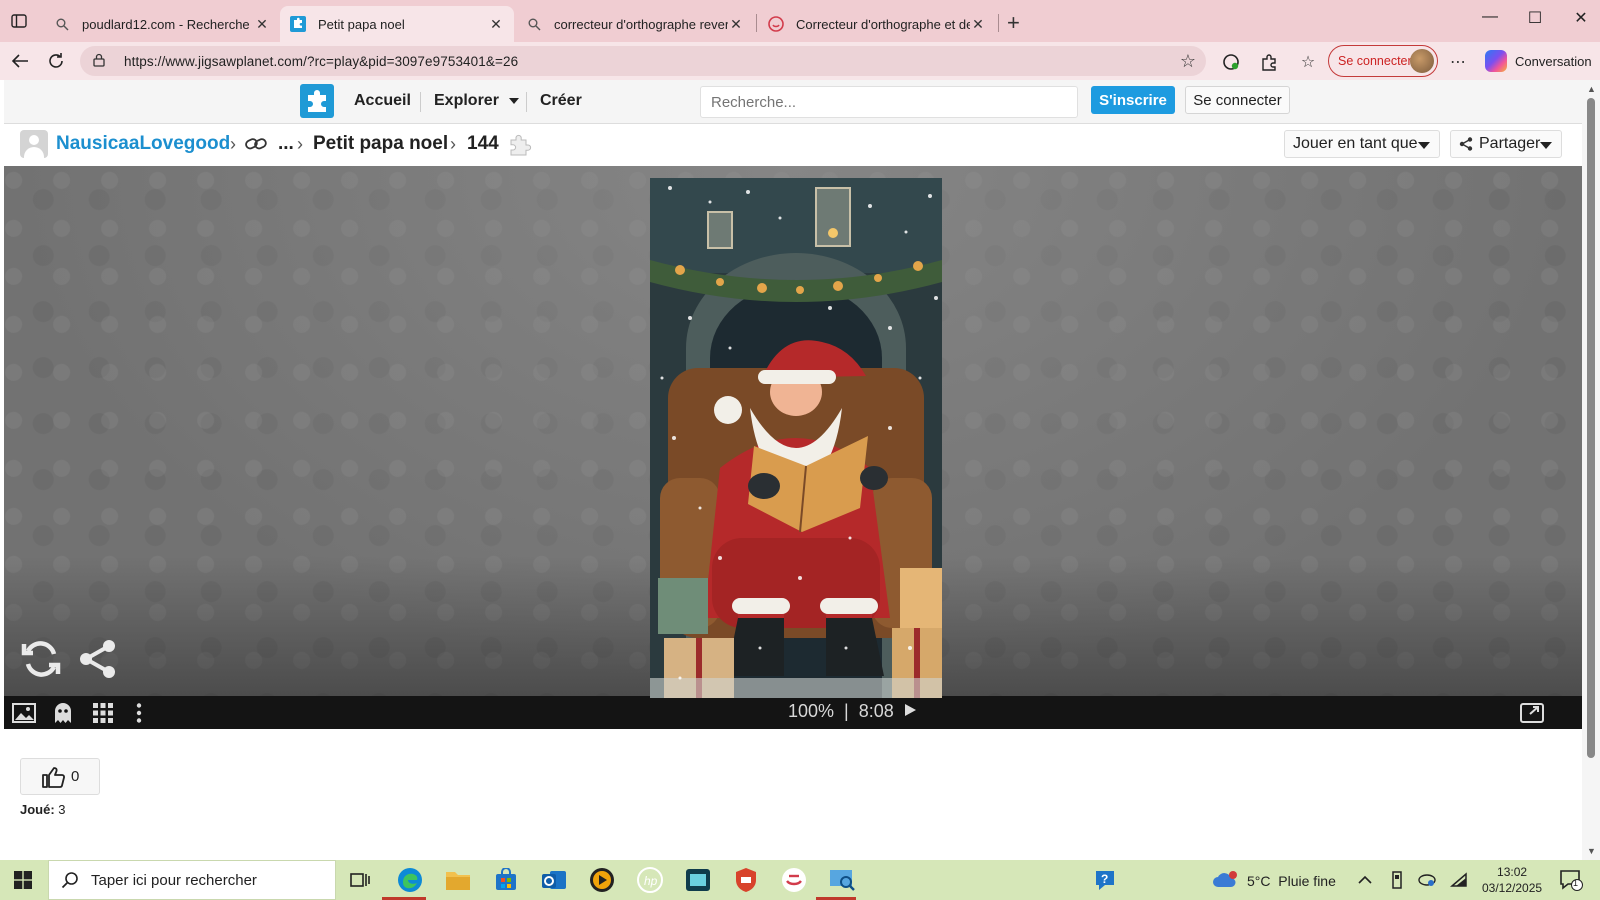 The height and width of the screenshot is (900, 1600). What do you see at coordinates (458, 880) in the screenshot?
I see `file-explorer-icon` at bounding box center [458, 880].